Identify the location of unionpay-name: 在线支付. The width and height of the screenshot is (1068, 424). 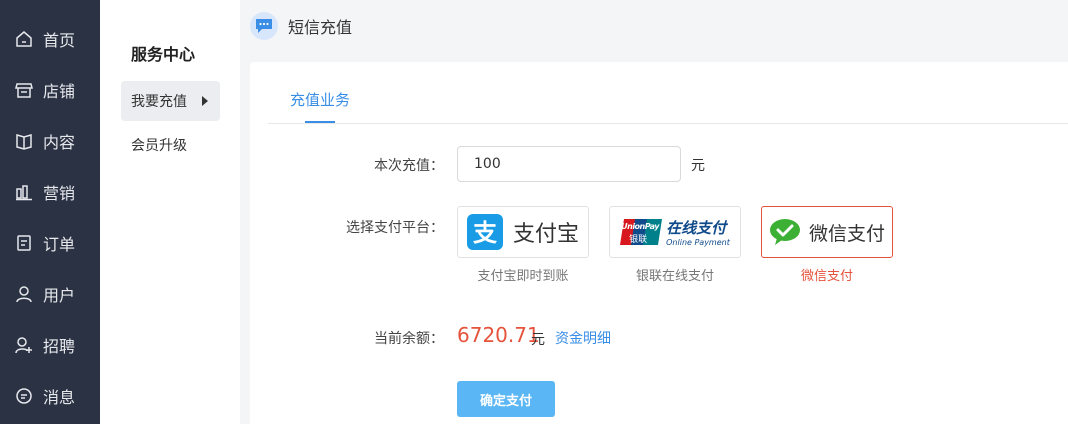
(696, 228).